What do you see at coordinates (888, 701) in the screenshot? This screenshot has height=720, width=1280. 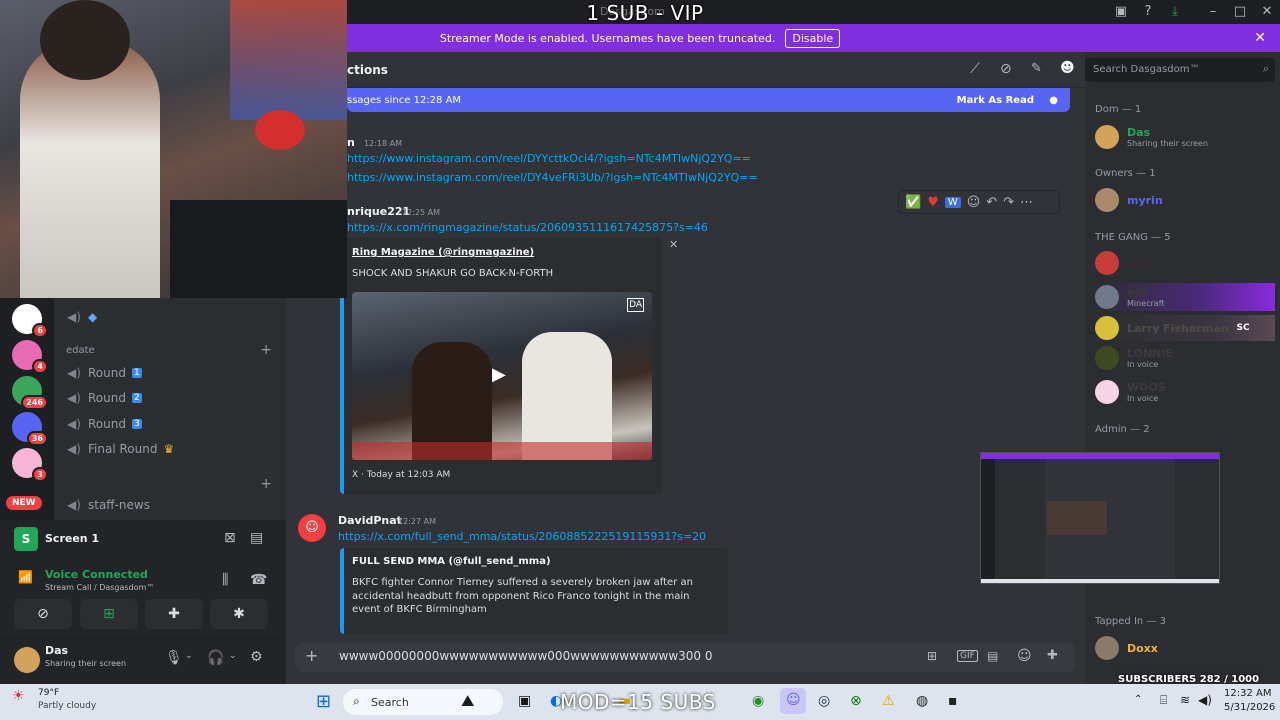 I see `warning-icon: ⚠` at bounding box center [888, 701].